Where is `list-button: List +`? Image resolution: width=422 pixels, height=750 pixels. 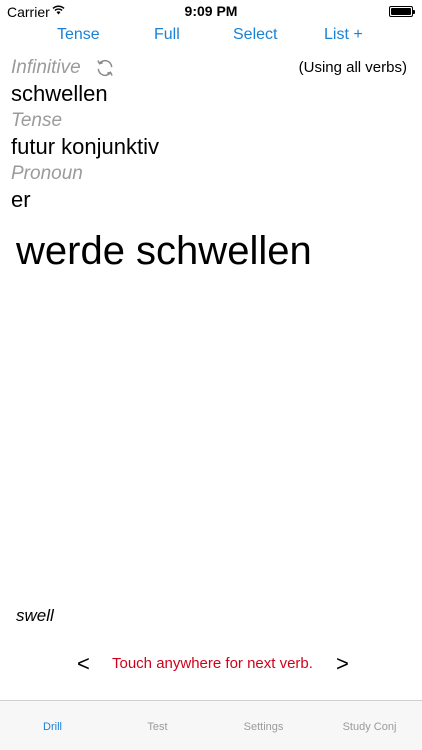 list-button: List + is located at coordinates (343, 35).